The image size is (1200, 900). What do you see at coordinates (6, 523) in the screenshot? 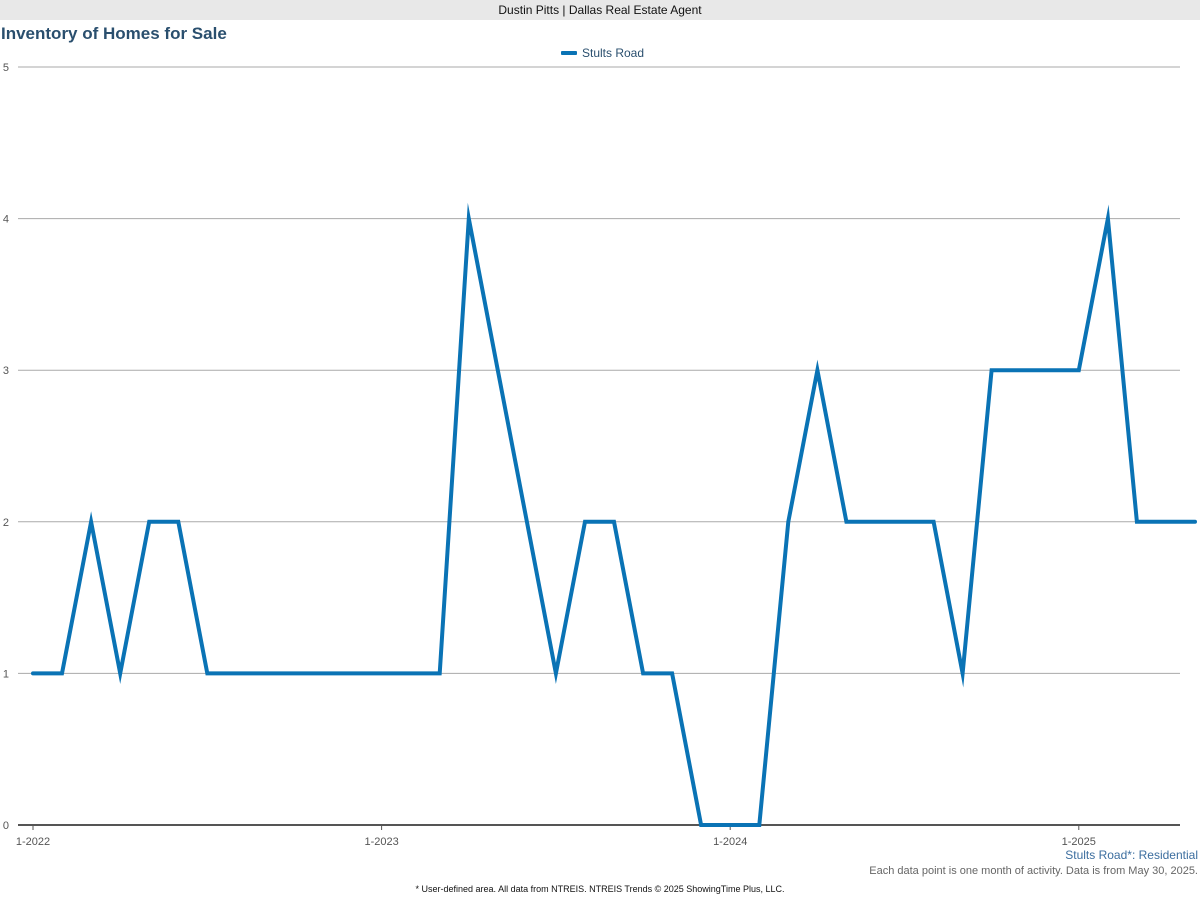
I see `y-tick-label: 2` at bounding box center [6, 523].